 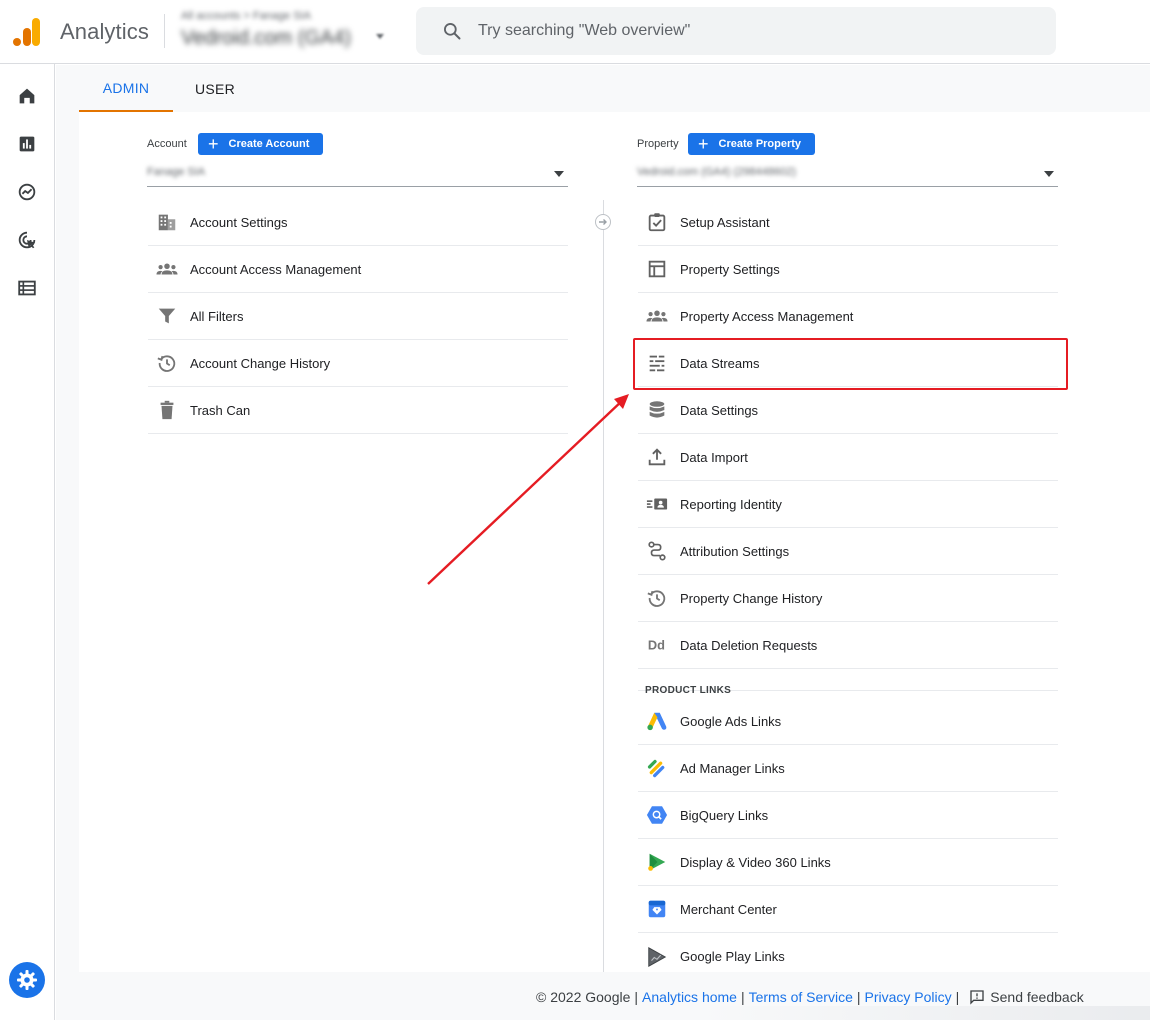 What do you see at coordinates (724, 815) in the screenshot?
I see `menu-item-label: BigQuery Links` at bounding box center [724, 815].